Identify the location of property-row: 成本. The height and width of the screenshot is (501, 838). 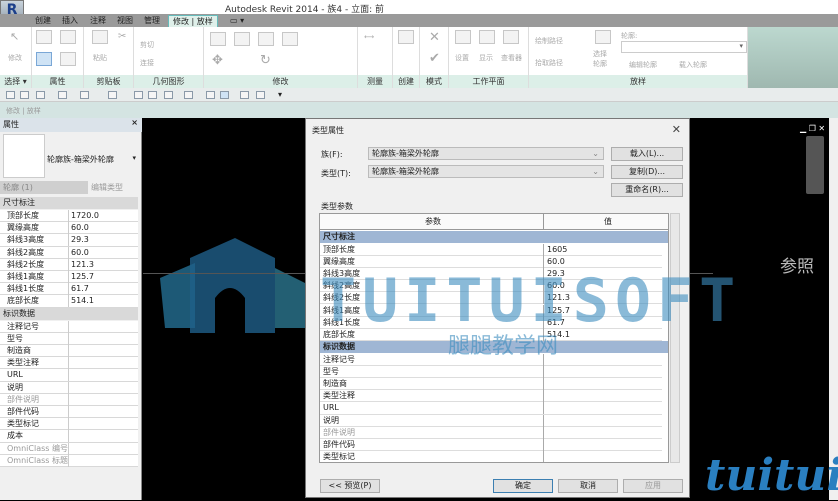
(69, 436).